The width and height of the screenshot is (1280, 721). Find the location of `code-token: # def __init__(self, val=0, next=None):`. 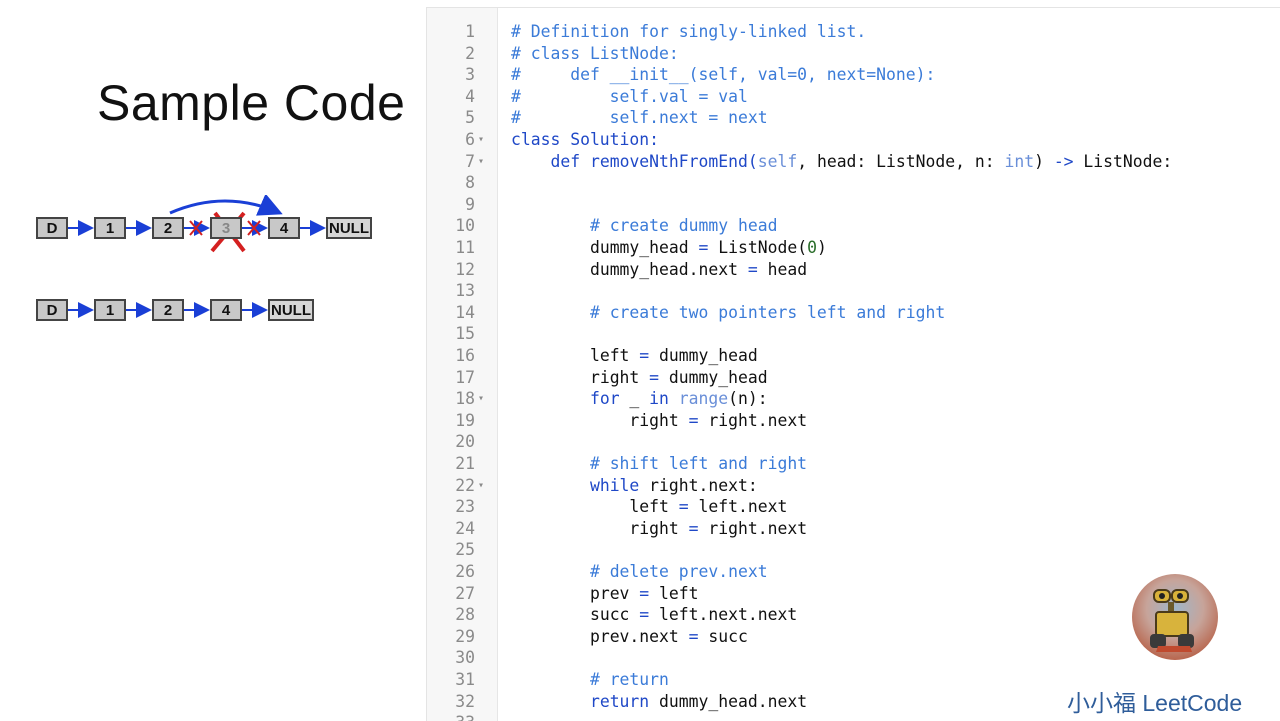

code-token: # def __init__(self, val=0, next=None): is located at coordinates (723, 75).